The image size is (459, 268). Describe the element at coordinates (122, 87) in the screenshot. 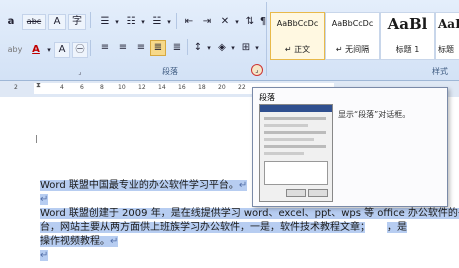

I see `ruler-number: 10` at that location.